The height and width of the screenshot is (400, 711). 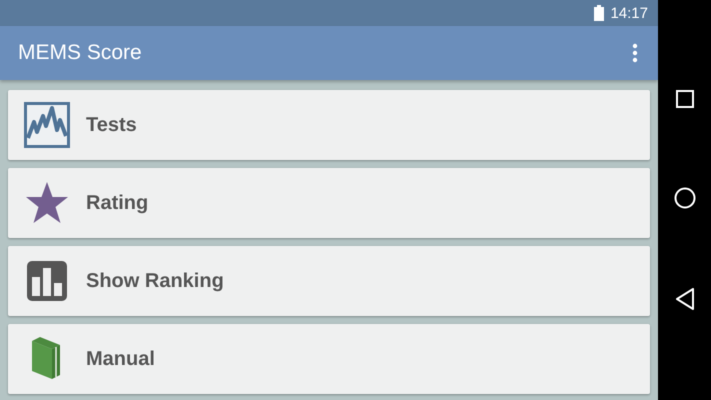 I want to click on app-title: MEMS Score, so click(x=80, y=53).